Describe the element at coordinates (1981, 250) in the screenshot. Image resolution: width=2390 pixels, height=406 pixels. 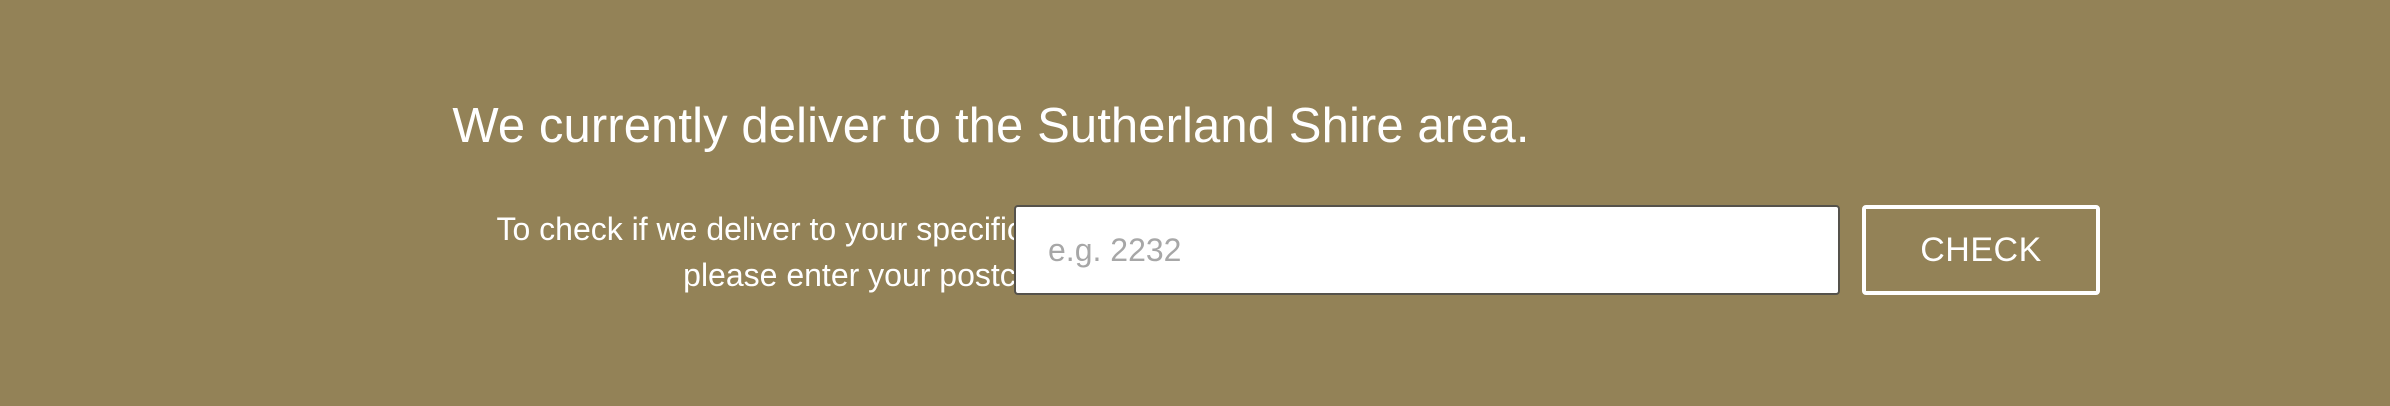
I see `check-button: CHECK` at that location.